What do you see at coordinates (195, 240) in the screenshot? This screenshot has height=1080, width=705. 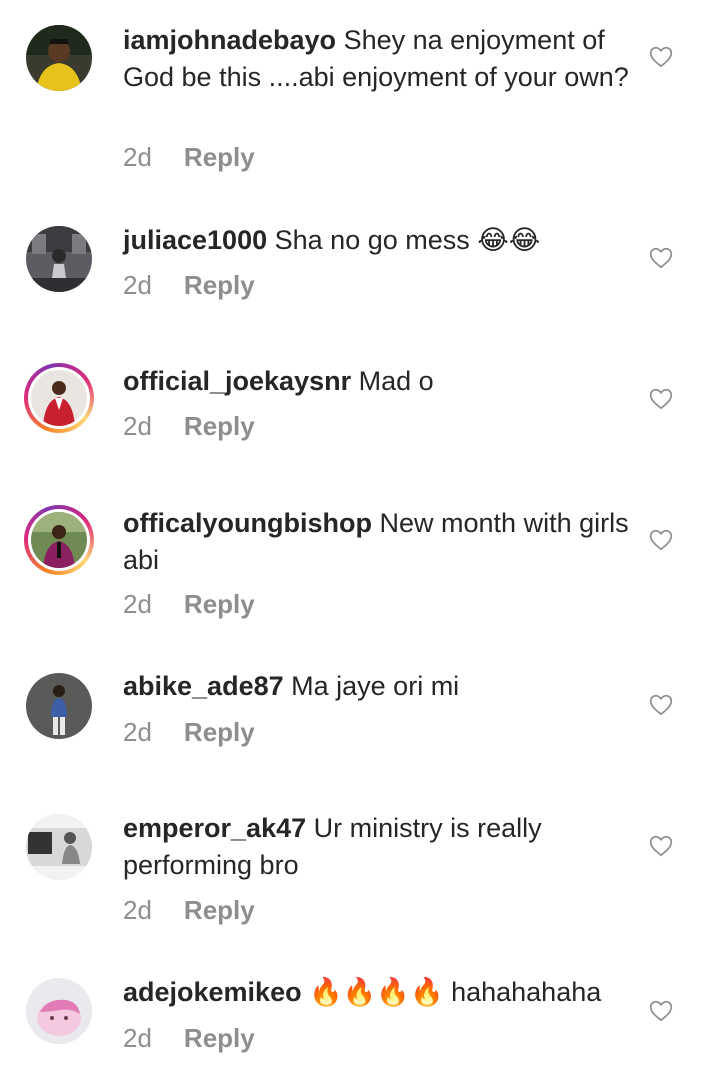 I see `comment-username: juliace1000` at bounding box center [195, 240].